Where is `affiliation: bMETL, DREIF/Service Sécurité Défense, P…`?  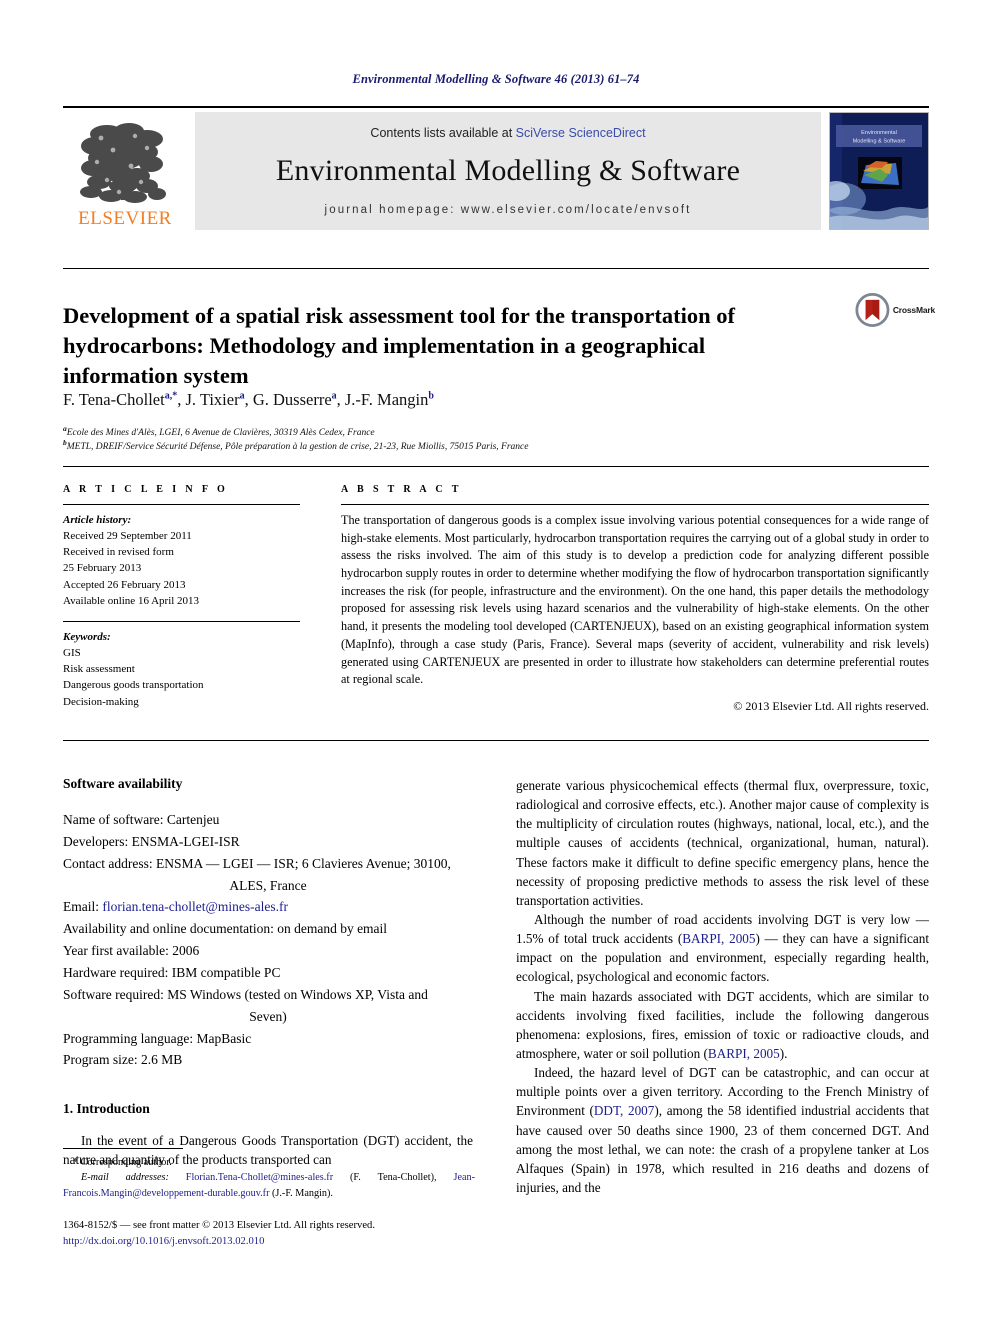 affiliation: bMETL, DREIF/Service Sécurité Défense, P… is located at coordinates (473, 446).